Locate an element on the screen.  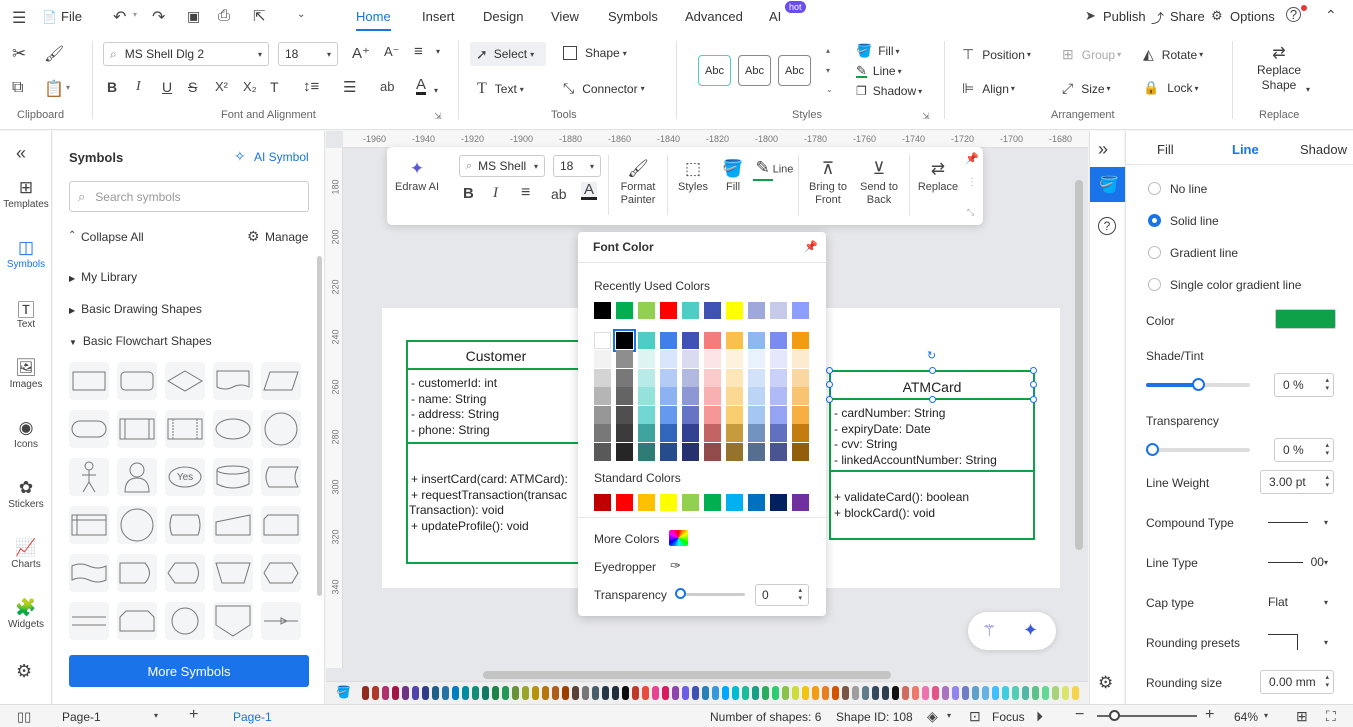
paste-icon: 📋 is located at coordinates (54, 89).